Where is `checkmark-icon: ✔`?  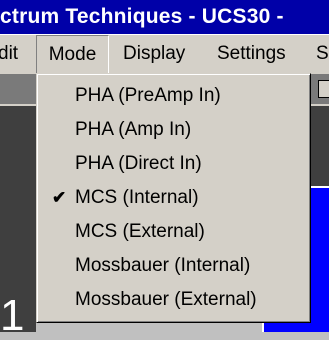
checkmark-icon: ✔ is located at coordinates (59, 197).